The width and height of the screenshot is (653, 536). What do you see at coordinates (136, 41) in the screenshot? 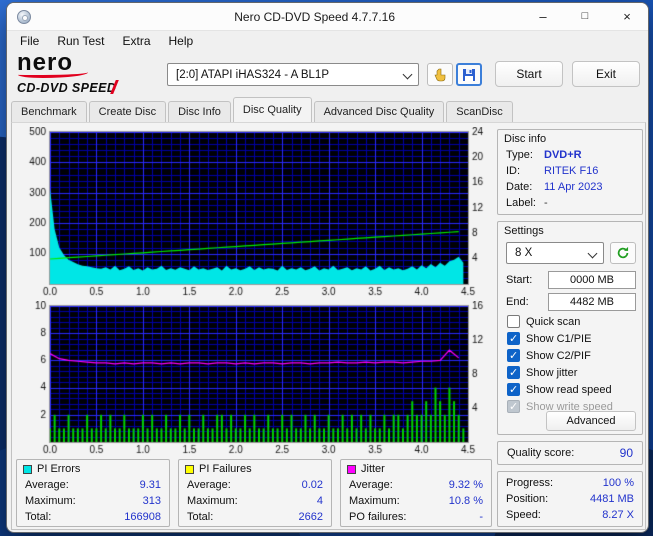
I see `menu-item-extra: Extra` at bounding box center [136, 41].